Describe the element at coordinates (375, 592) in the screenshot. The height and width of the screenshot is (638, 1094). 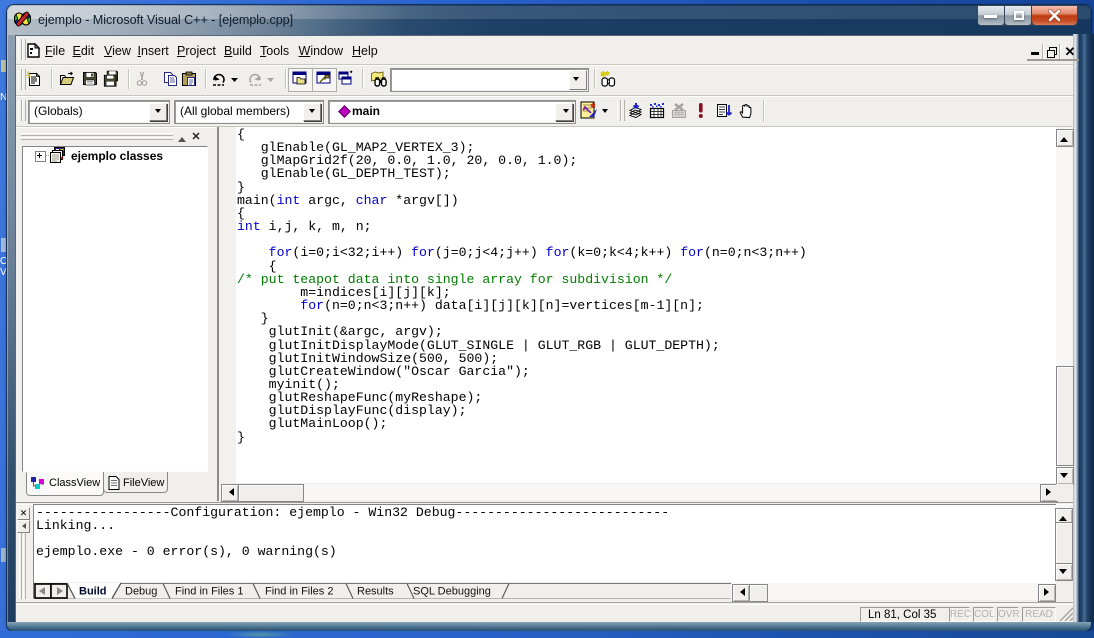
I see `svg-text: Results` at that location.